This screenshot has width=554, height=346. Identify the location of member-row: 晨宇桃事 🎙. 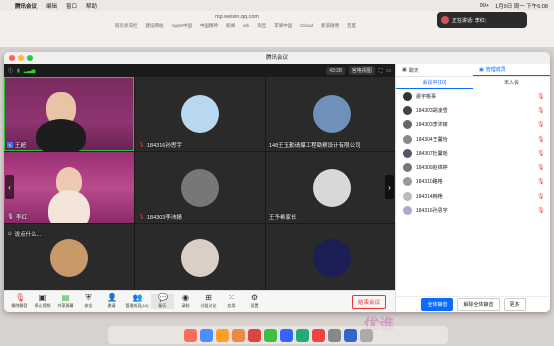
(473, 96).